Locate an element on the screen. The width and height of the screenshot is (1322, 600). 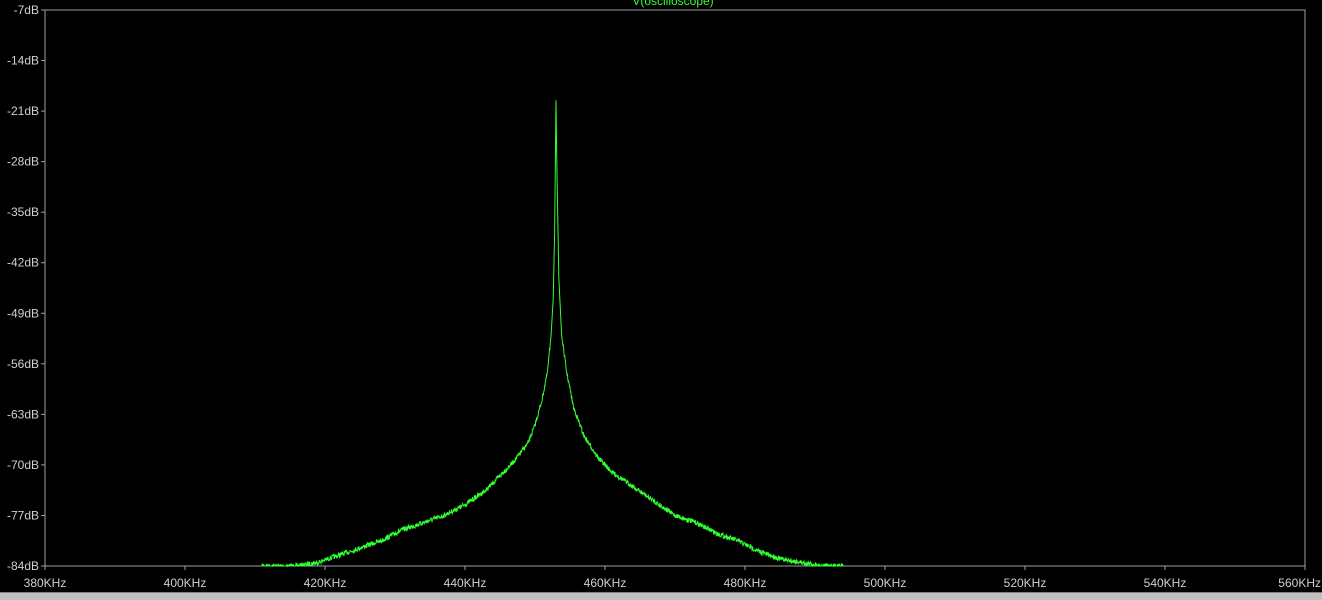
y-tick-label: -63dB is located at coordinates (23, 414).